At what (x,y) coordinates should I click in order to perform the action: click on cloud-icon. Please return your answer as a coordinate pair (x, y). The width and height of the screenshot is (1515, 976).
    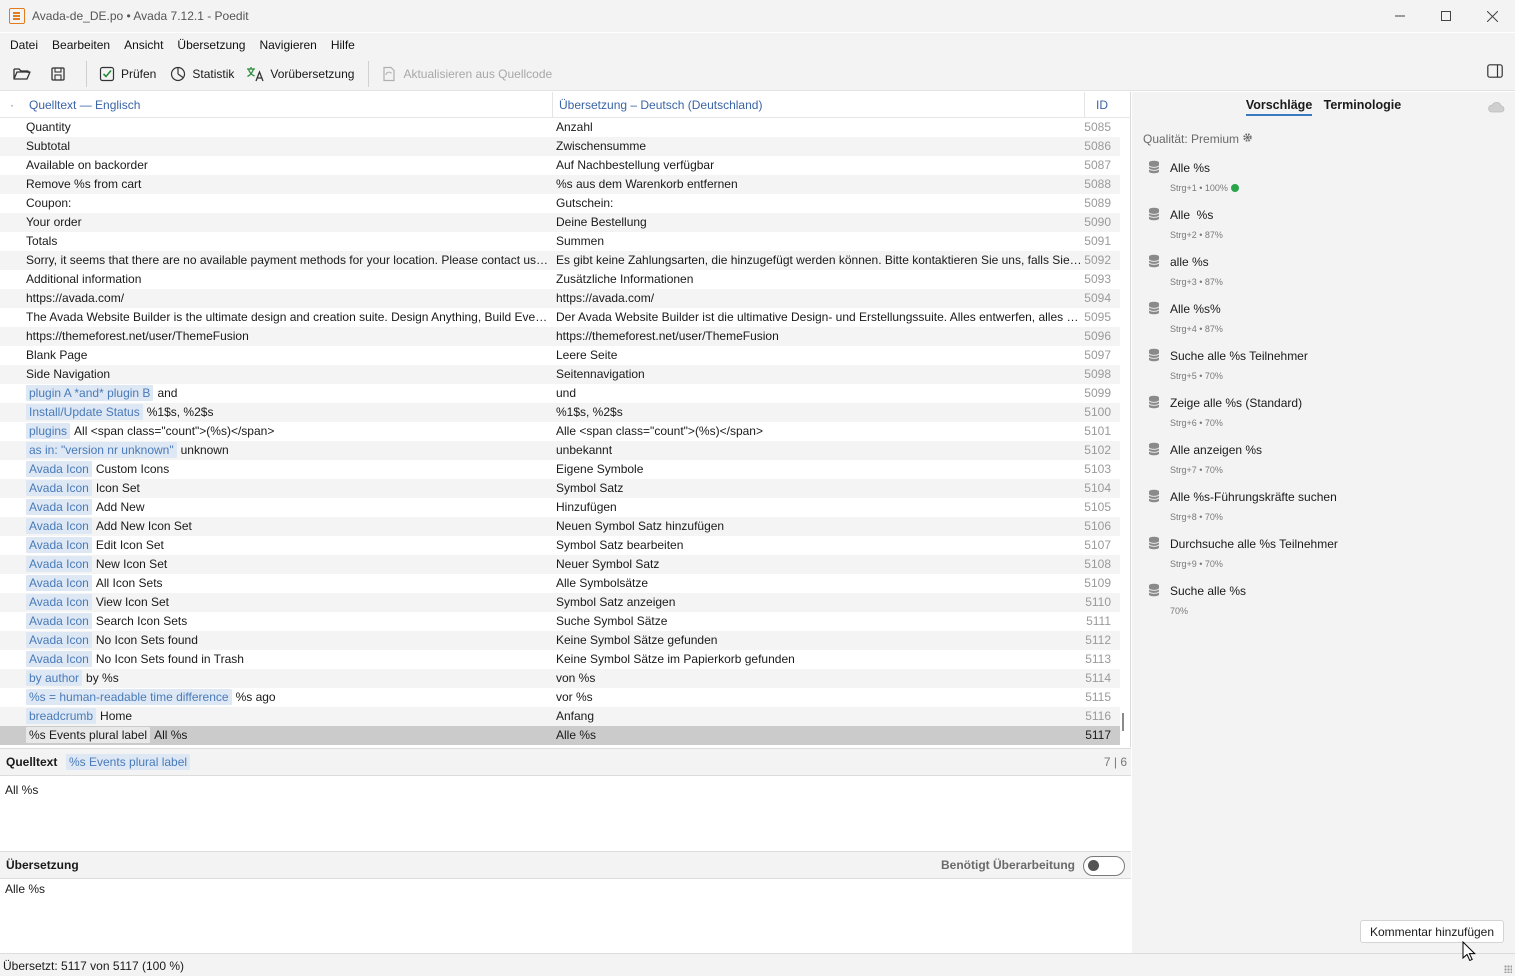
    Looking at the image, I should click on (1496, 108).